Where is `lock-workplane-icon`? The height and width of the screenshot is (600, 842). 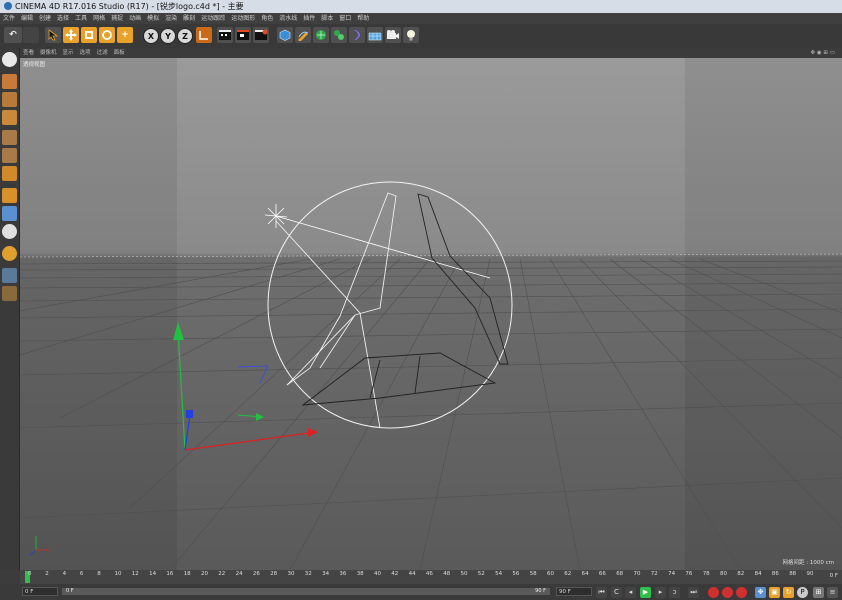
lock-workplane-icon is located at coordinates (9, 253).